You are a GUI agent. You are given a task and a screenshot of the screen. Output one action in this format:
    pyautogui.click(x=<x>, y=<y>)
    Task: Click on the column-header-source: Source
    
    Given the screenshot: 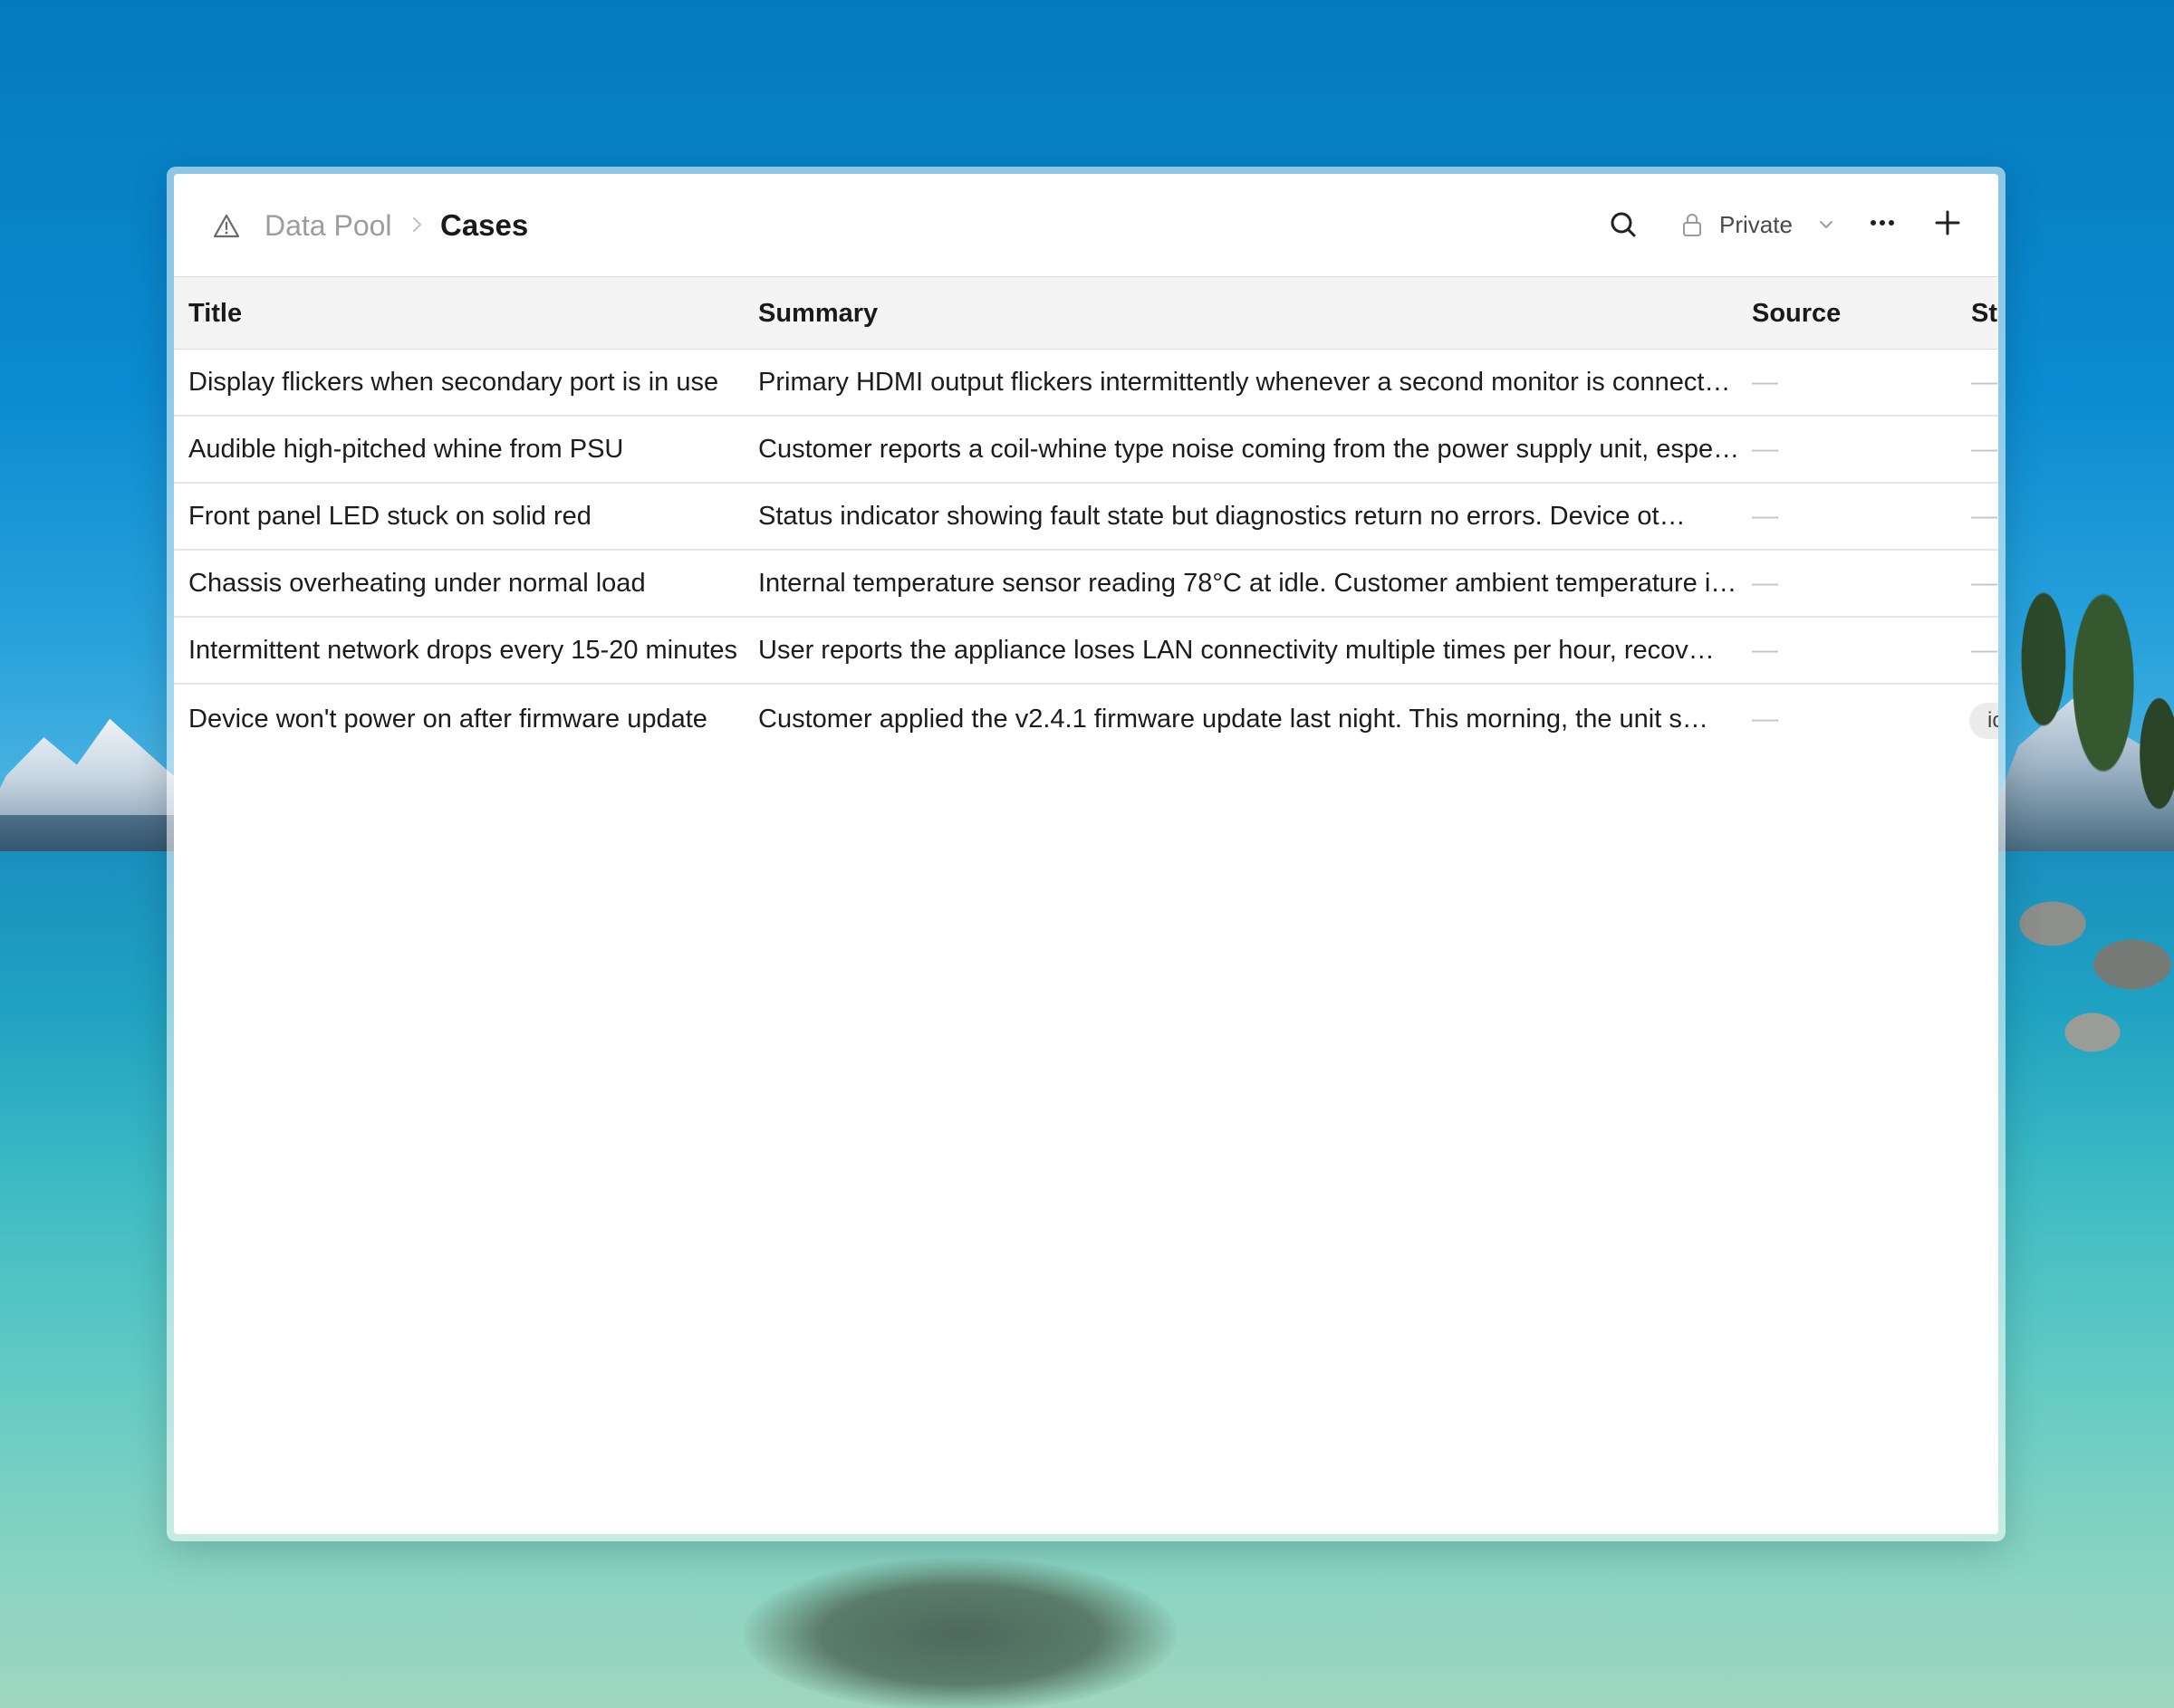 What is the action you would take?
    pyautogui.click(x=1796, y=313)
    